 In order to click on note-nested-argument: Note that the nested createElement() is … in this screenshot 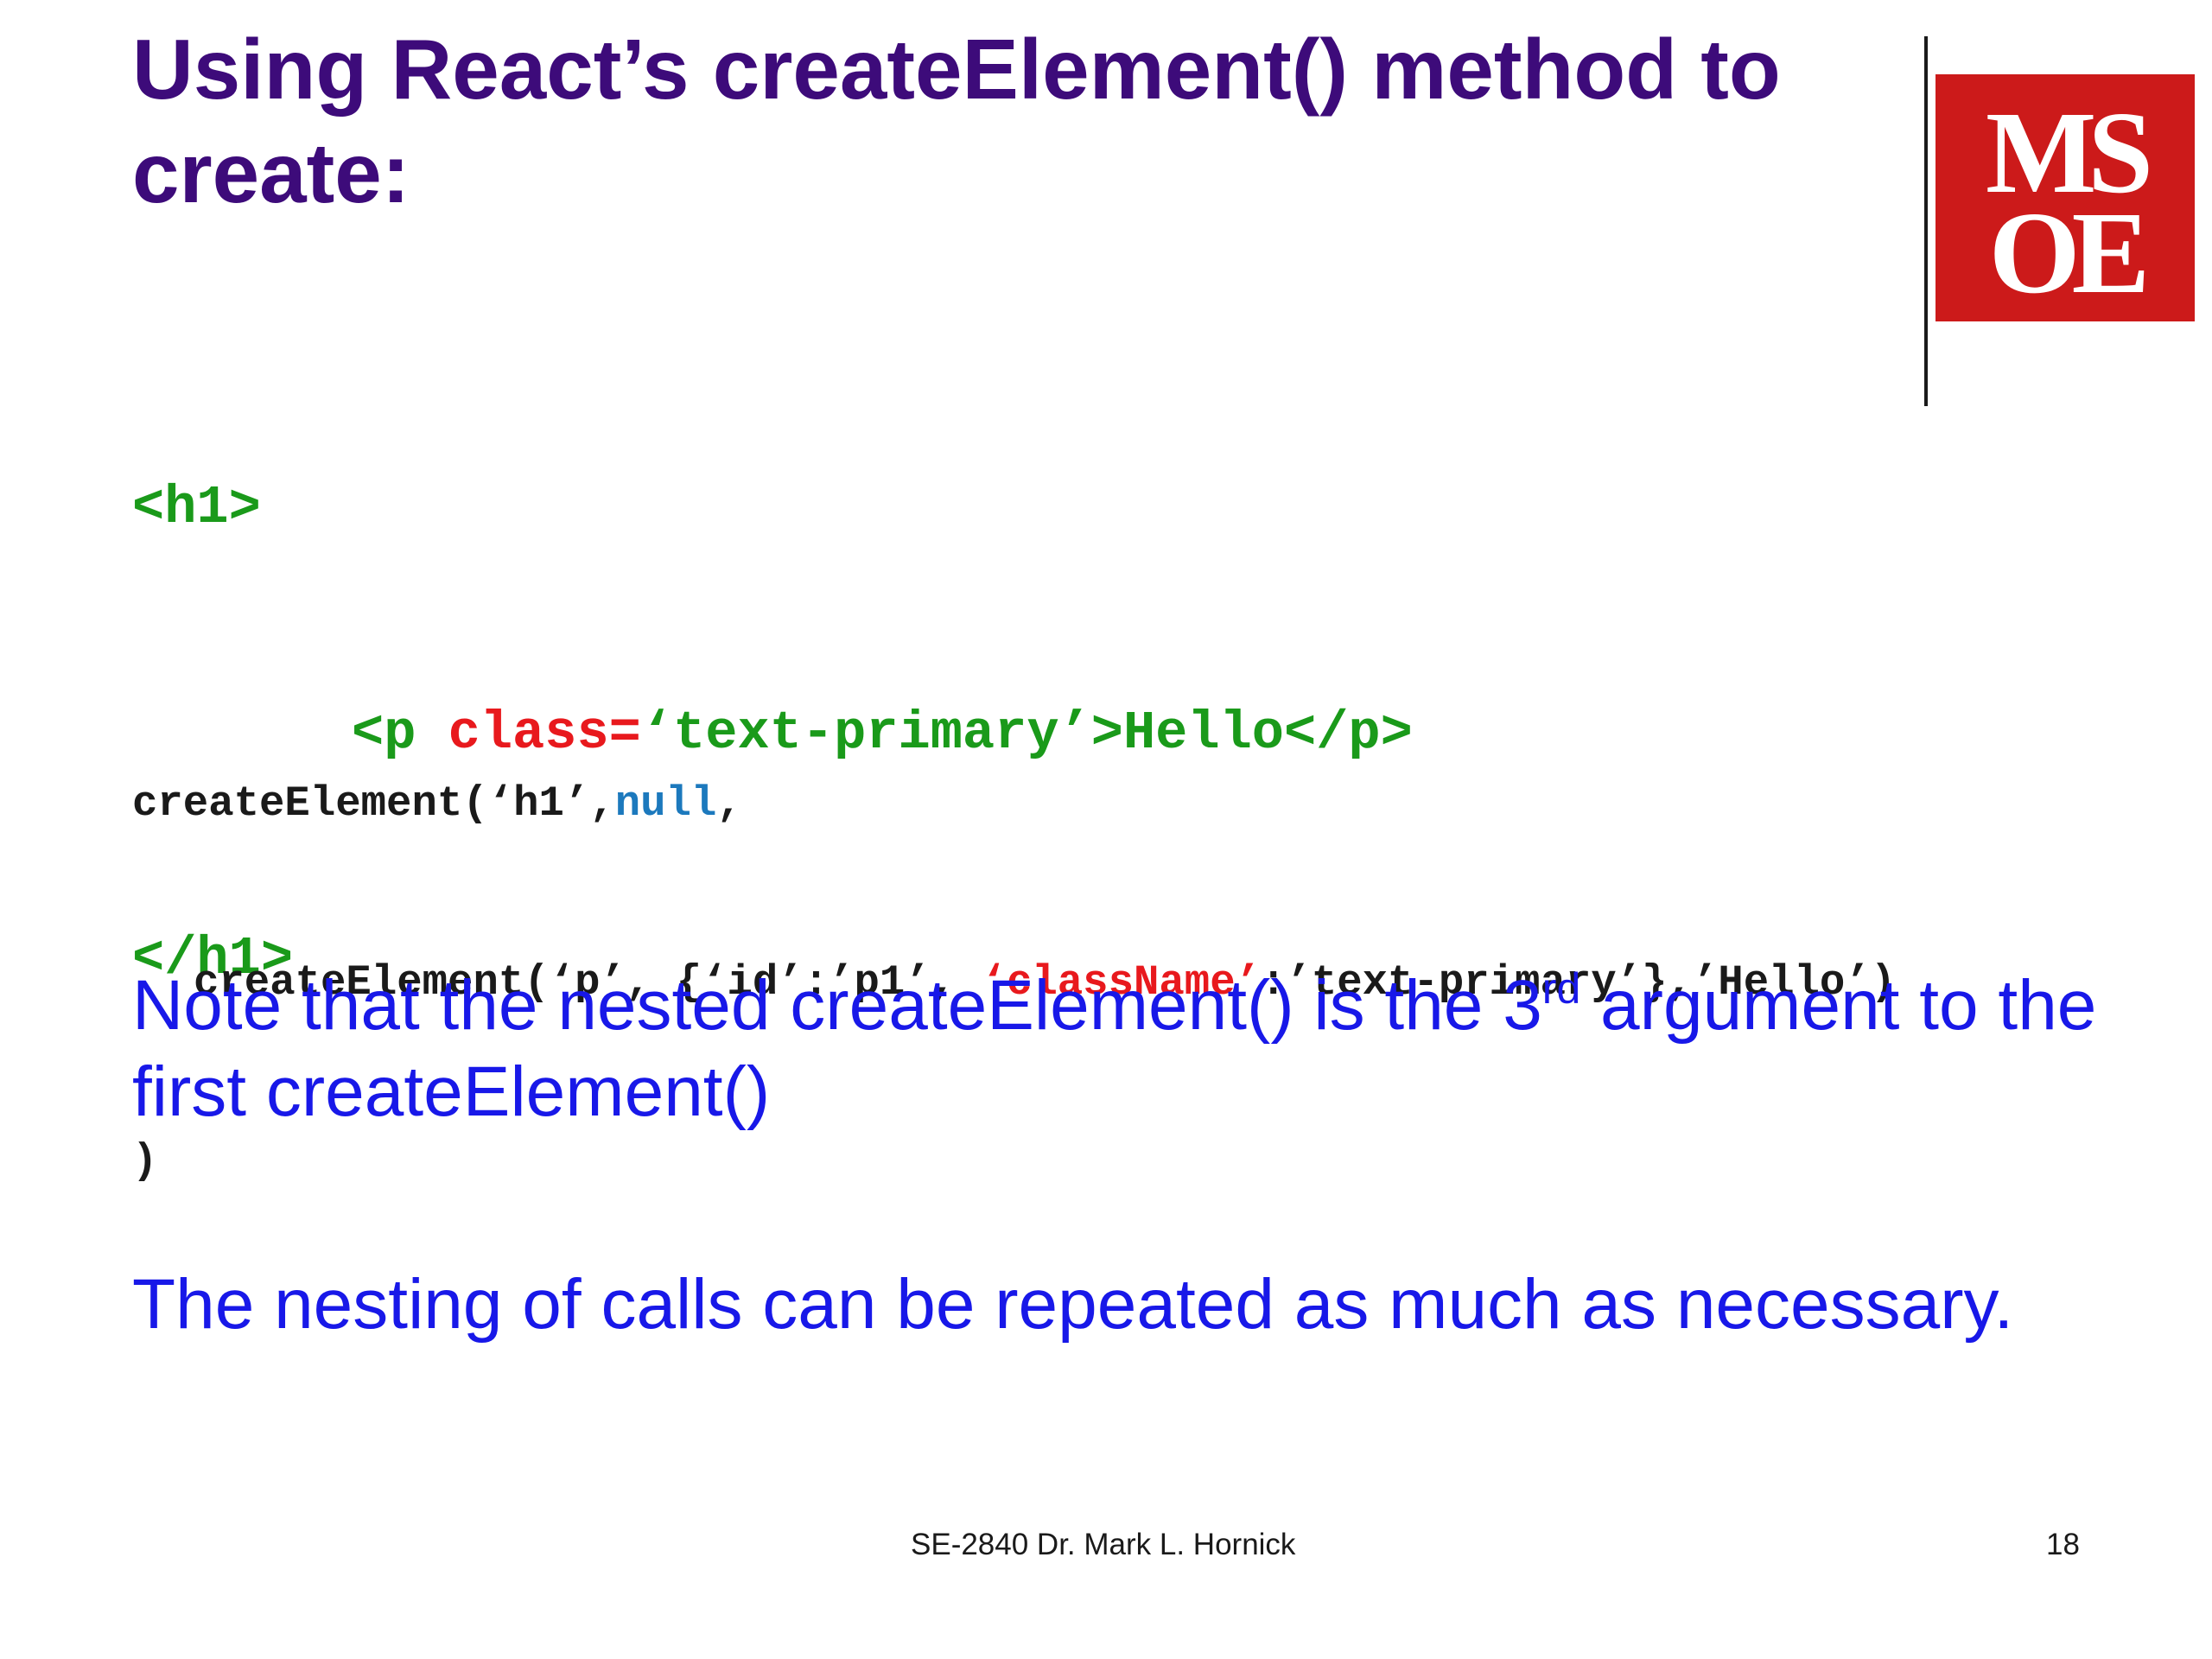, I will do `click(1160, 1049)`.